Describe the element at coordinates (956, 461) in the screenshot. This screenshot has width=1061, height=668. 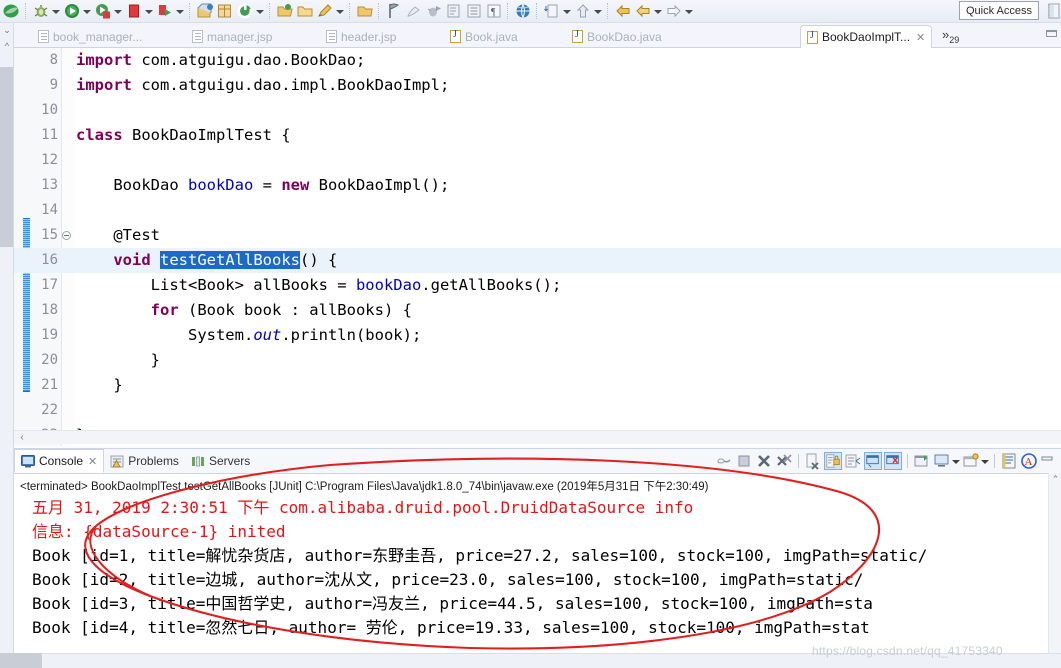
I see `display-console-dropdown-arrow` at that location.